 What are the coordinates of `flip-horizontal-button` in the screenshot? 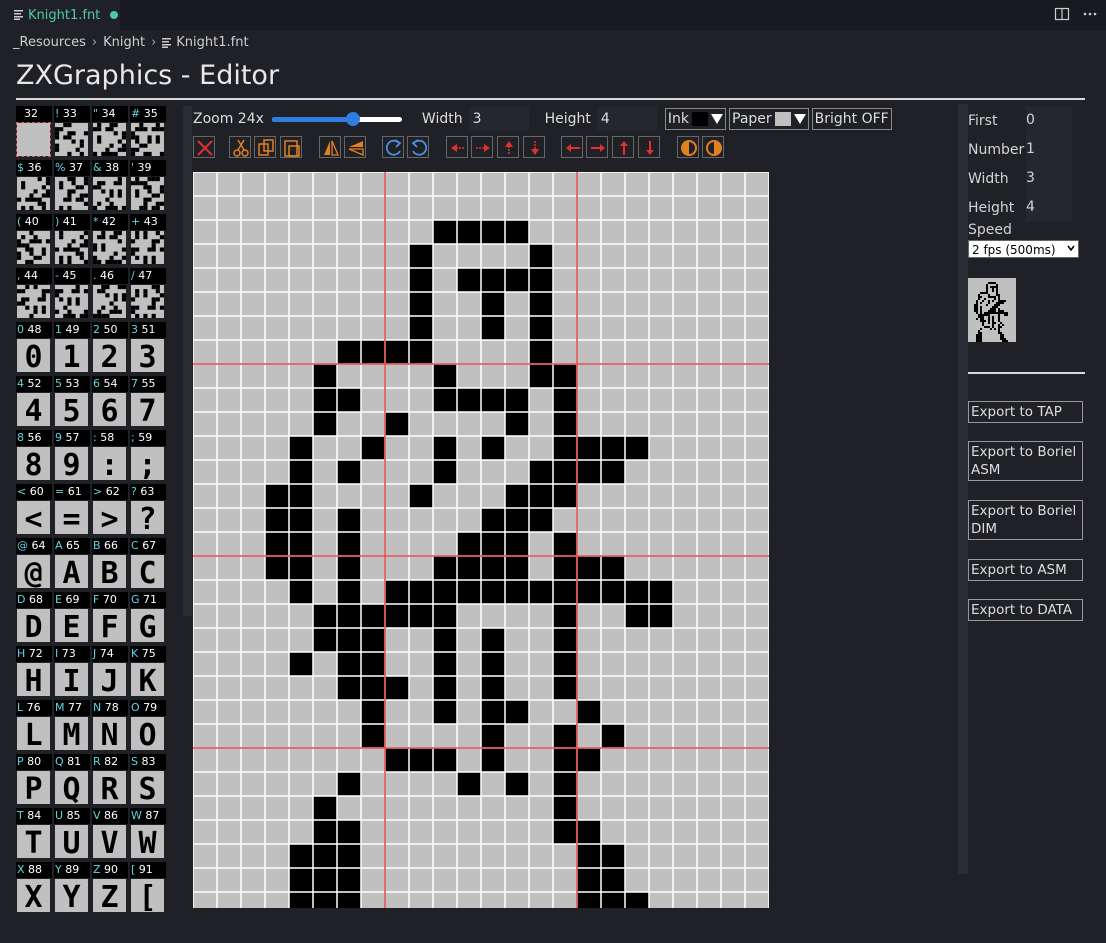 It's located at (330, 147).